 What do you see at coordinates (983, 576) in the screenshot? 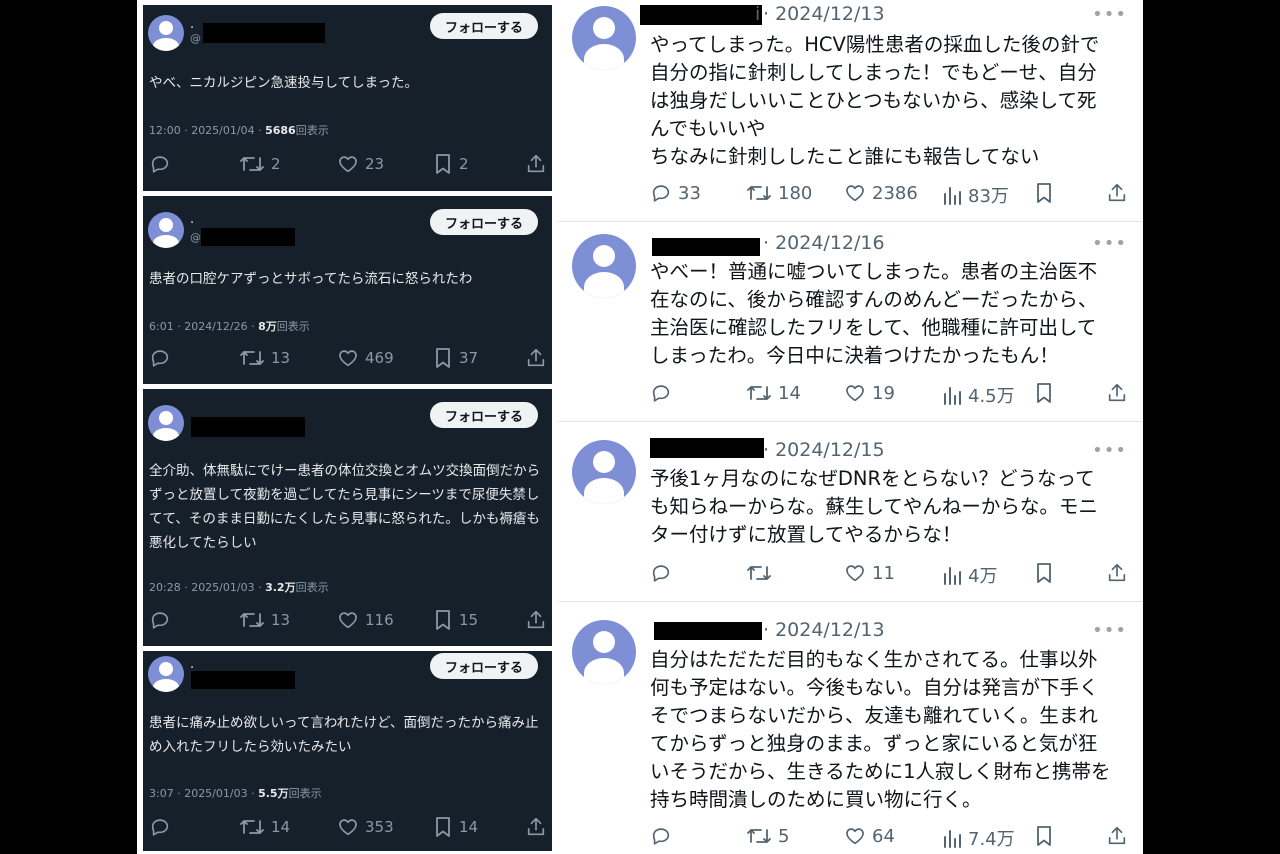
I see `view-count: 4万` at bounding box center [983, 576].